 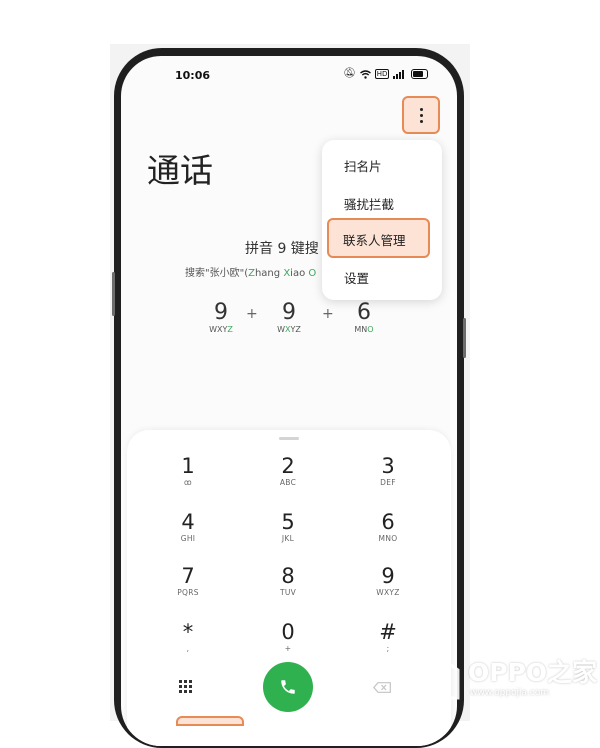 I want to click on backspace-icon, so click(x=382, y=687).